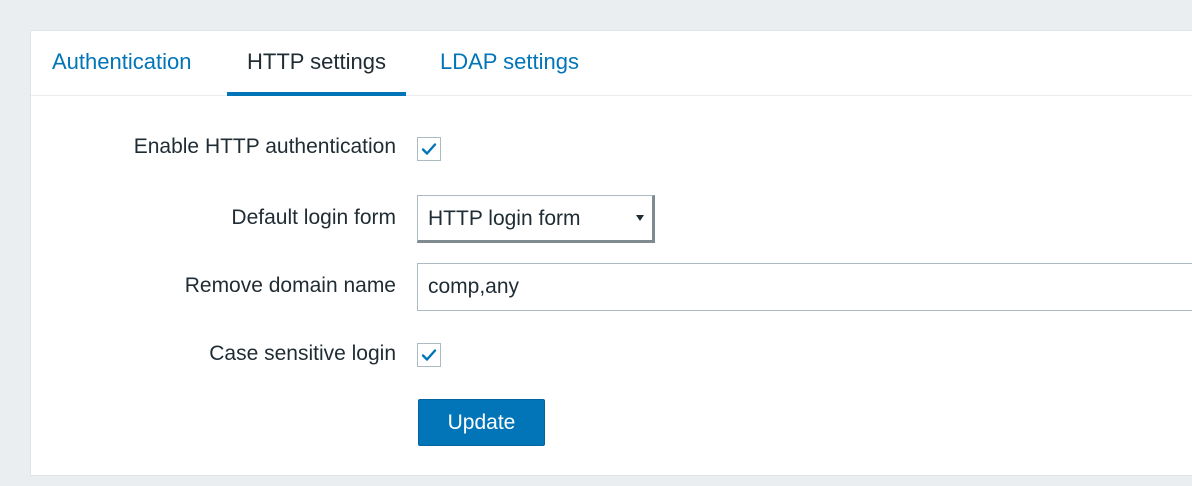 Image resolution: width=1192 pixels, height=486 pixels. I want to click on tab-http-settings: HTTP settings, so click(316, 63).